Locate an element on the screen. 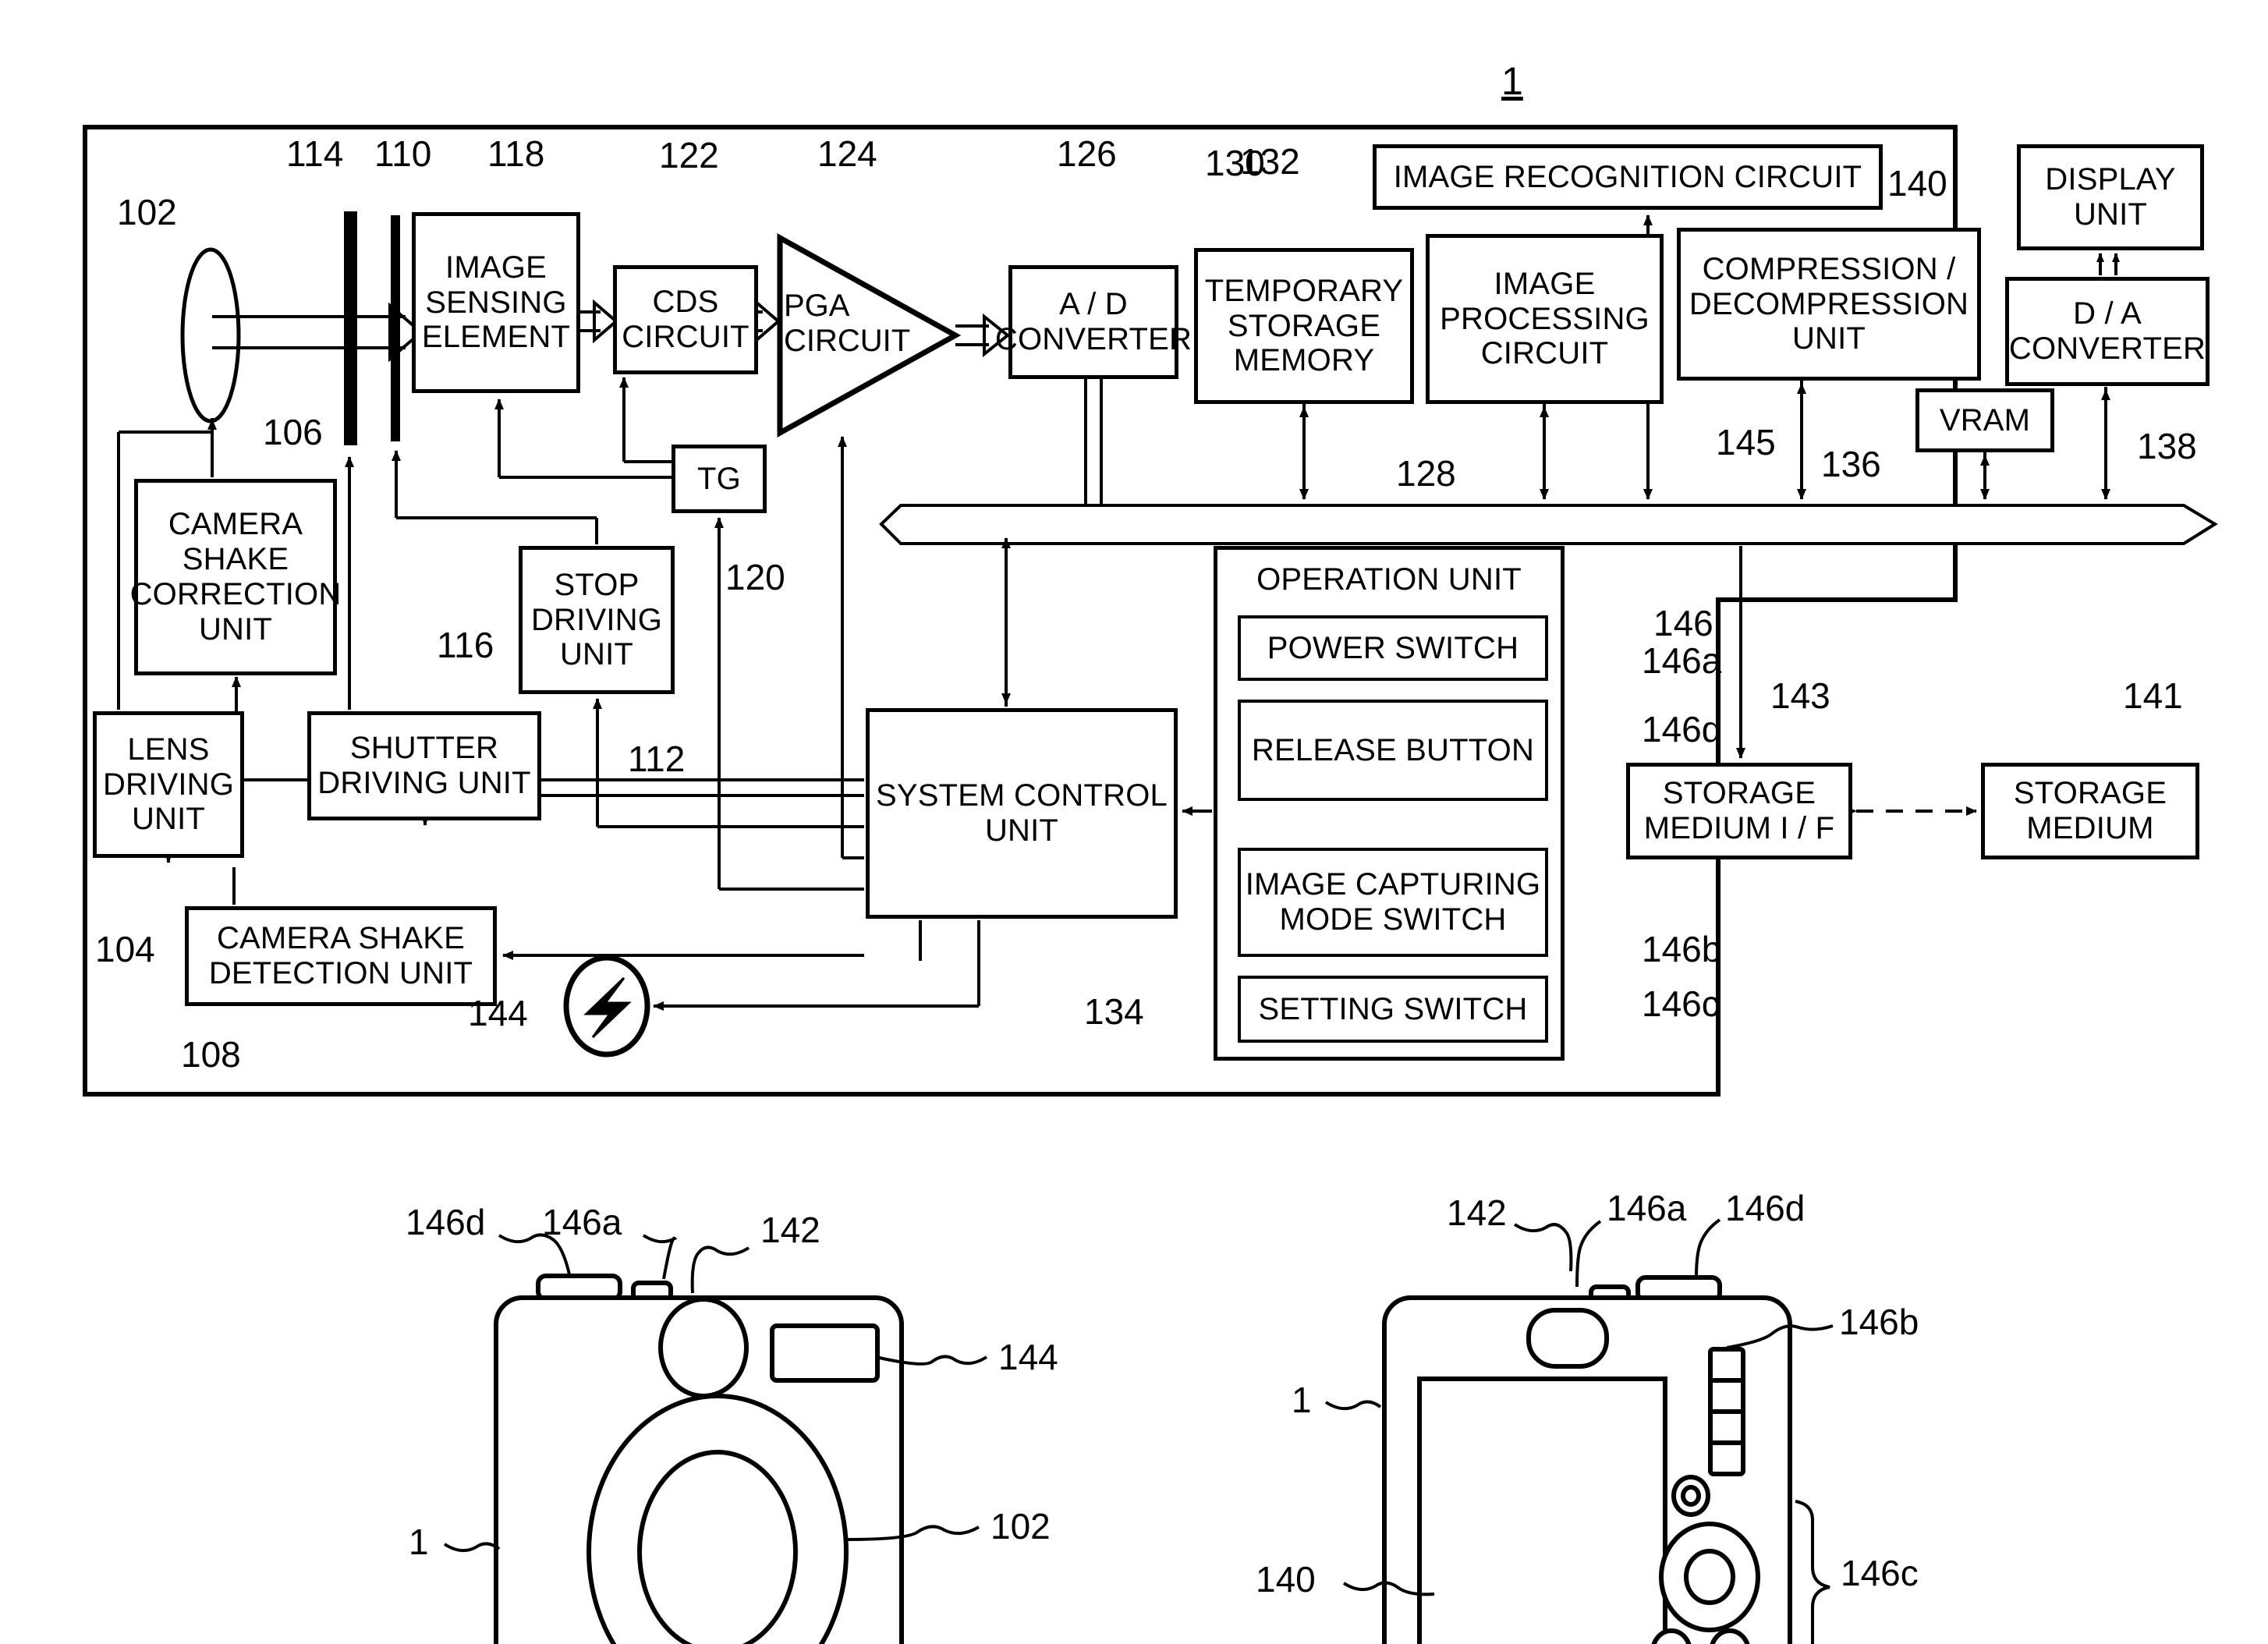  back-view-ref-140: 140 is located at coordinates (1286, 1580).